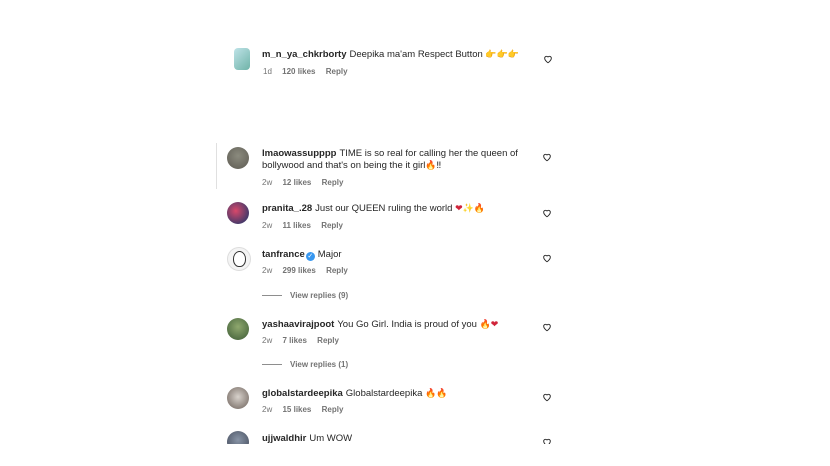 The image size is (830, 466). What do you see at coordinates (284, 438) in the screenshot?
I see `comment-username: ujjwaldhir` at bounding box center [284, 438].